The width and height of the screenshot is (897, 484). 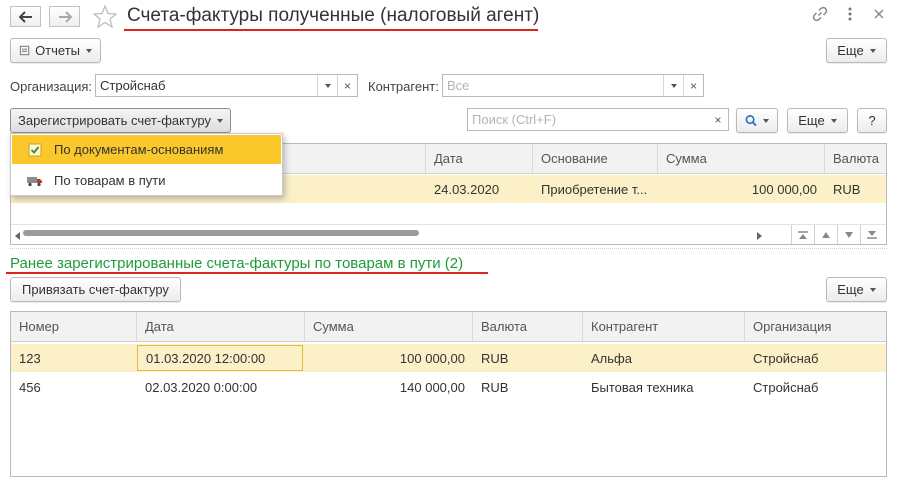 I want to click on help-label: ?, so click(x=872, y=120).